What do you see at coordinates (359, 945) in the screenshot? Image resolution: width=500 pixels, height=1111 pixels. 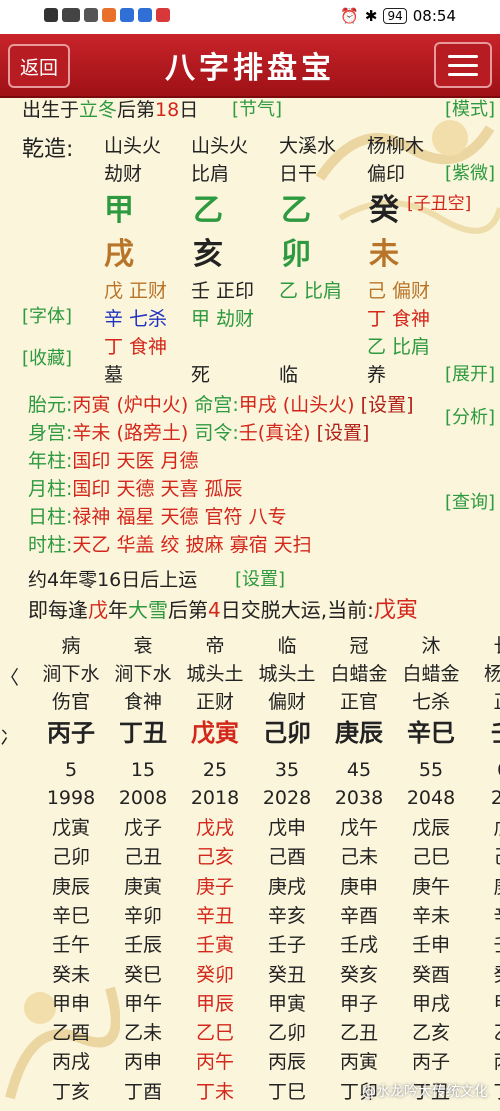 I see `liunian-item: 壬戌` at bounding box center [359, 945].